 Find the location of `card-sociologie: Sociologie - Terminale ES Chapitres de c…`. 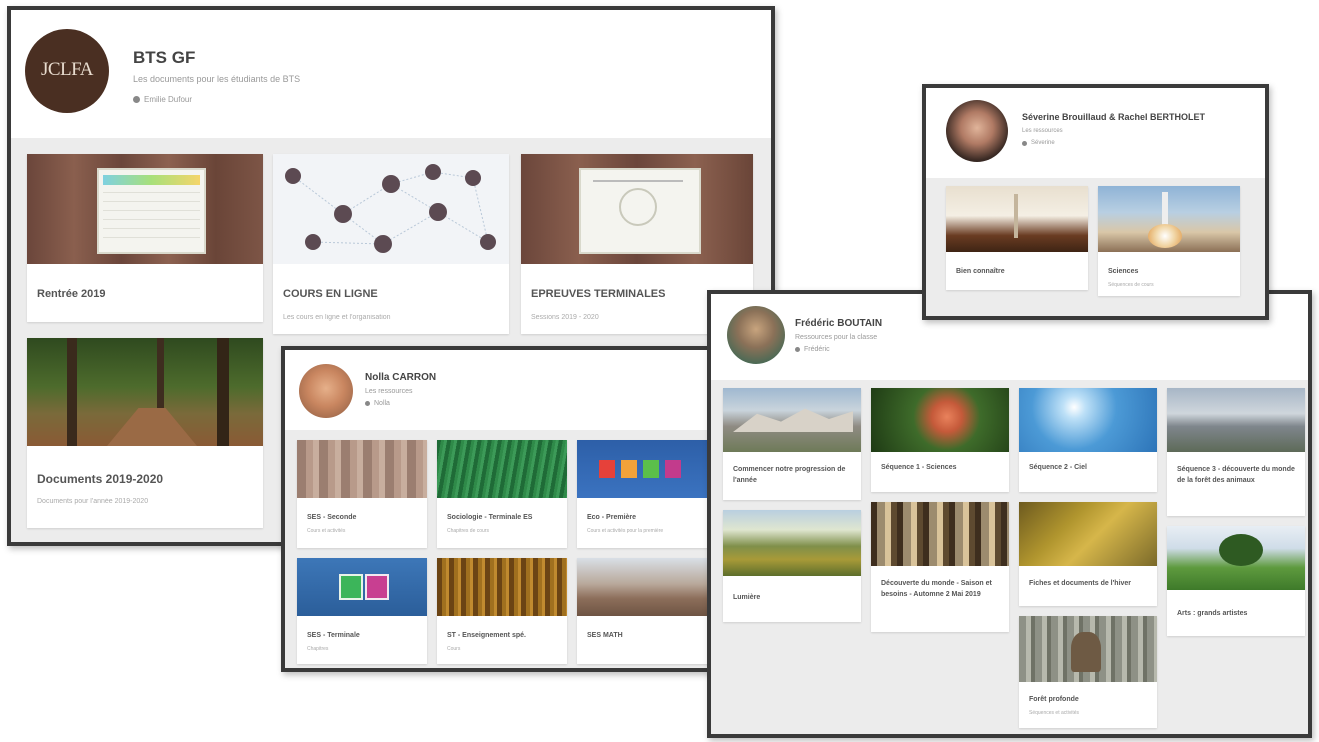

card-sociologie: Sociologie - Terminale ES Chapitres de c… is located at coordinates (502, 494).